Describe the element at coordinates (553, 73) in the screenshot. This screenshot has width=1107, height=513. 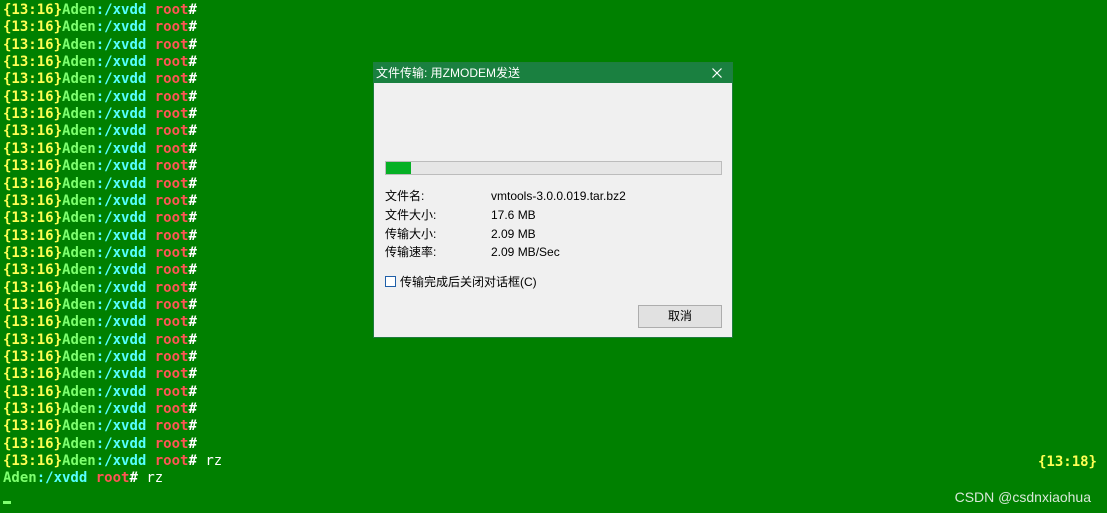
I see `dialog-titlebar: 文件传输: 用ZMODEM发送` at that location.